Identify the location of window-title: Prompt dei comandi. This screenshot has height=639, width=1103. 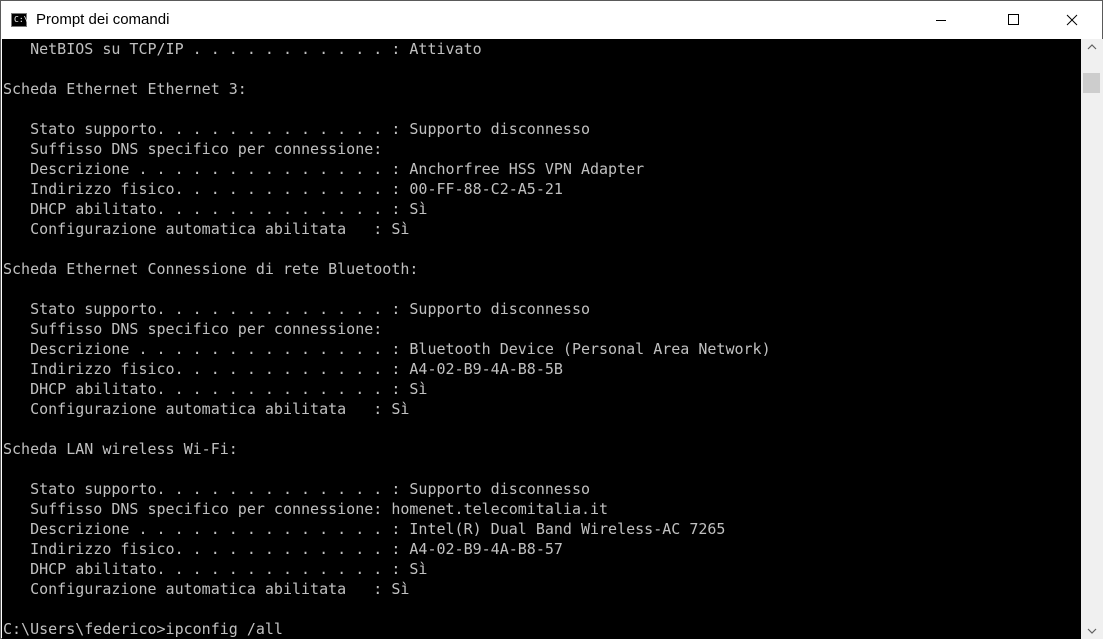
(103, 19).